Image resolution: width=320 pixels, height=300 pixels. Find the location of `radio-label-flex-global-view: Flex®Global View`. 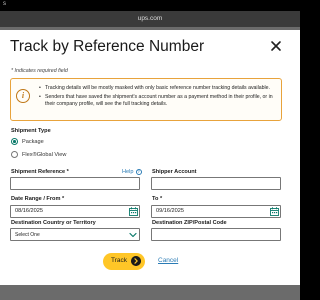

radio-label-flex-global-view: Flex®Global View is located at coordinates (44, 154).